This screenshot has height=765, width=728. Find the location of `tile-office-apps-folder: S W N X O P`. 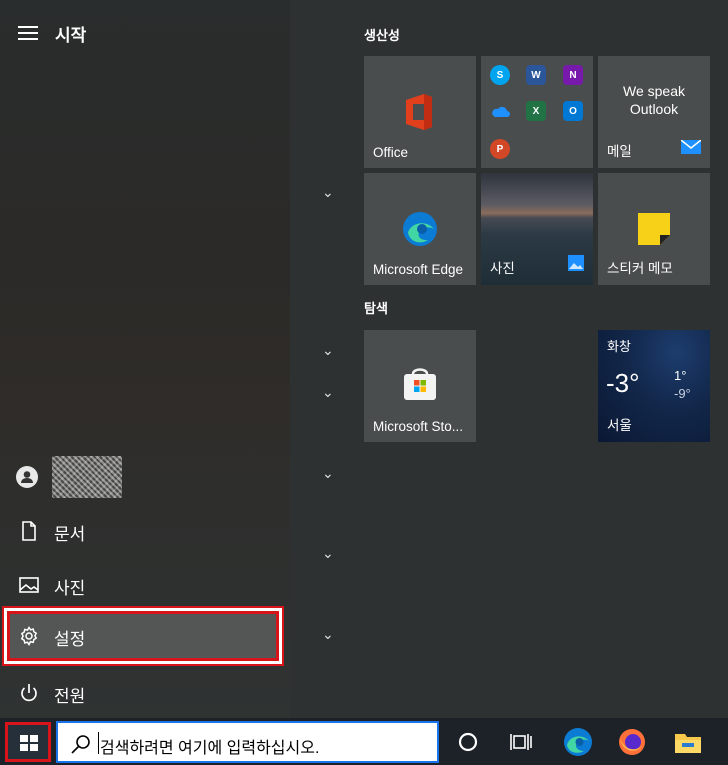

tile-office-apps-folder: S W N X O P is located at coordinates (537, 112).